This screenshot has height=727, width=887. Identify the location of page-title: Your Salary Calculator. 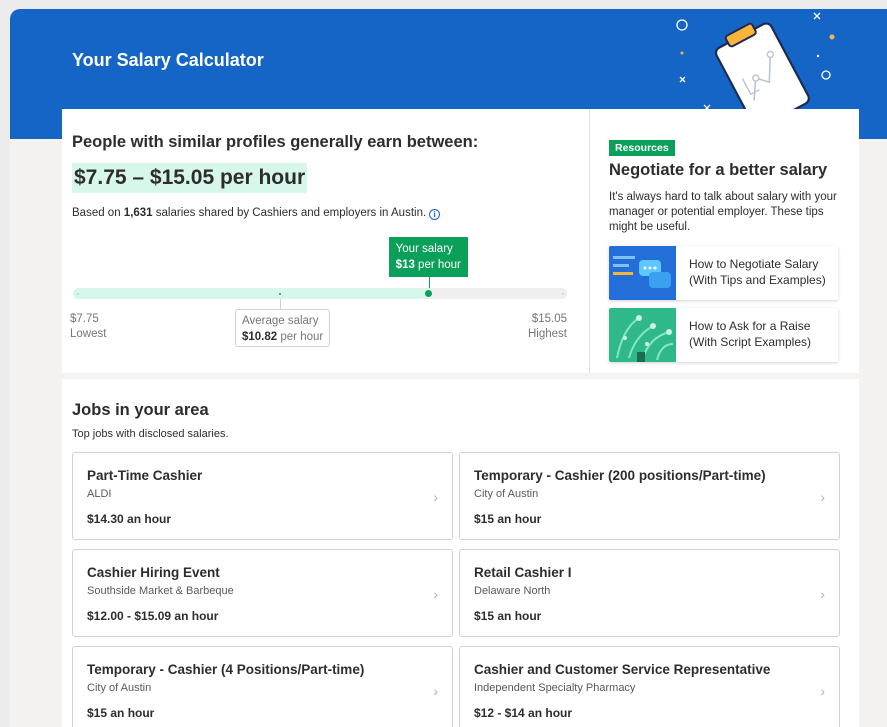
(168, 60).